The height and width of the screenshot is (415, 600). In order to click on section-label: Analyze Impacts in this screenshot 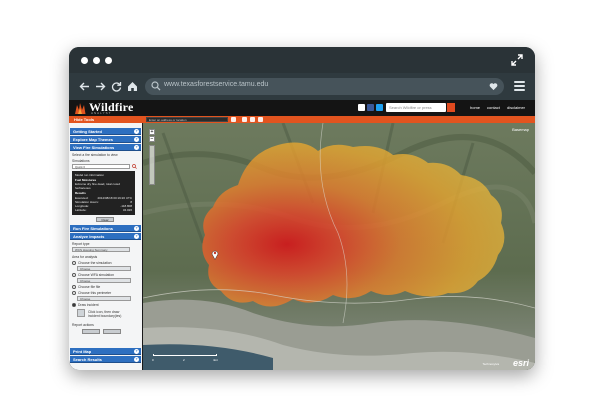, I will do `click(89, 236)`.